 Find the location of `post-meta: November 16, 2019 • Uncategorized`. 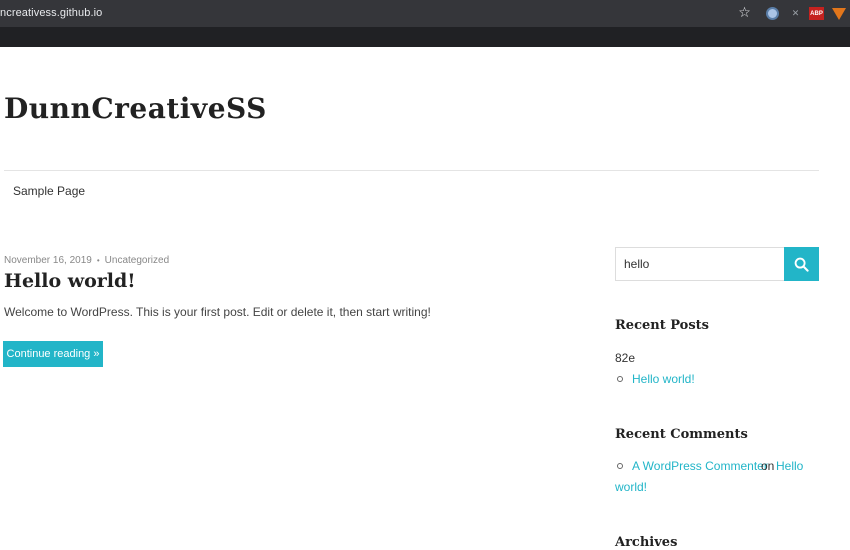

post-meta: November 16, 2019 • Uncategorized is located at coordinates (86, 260).